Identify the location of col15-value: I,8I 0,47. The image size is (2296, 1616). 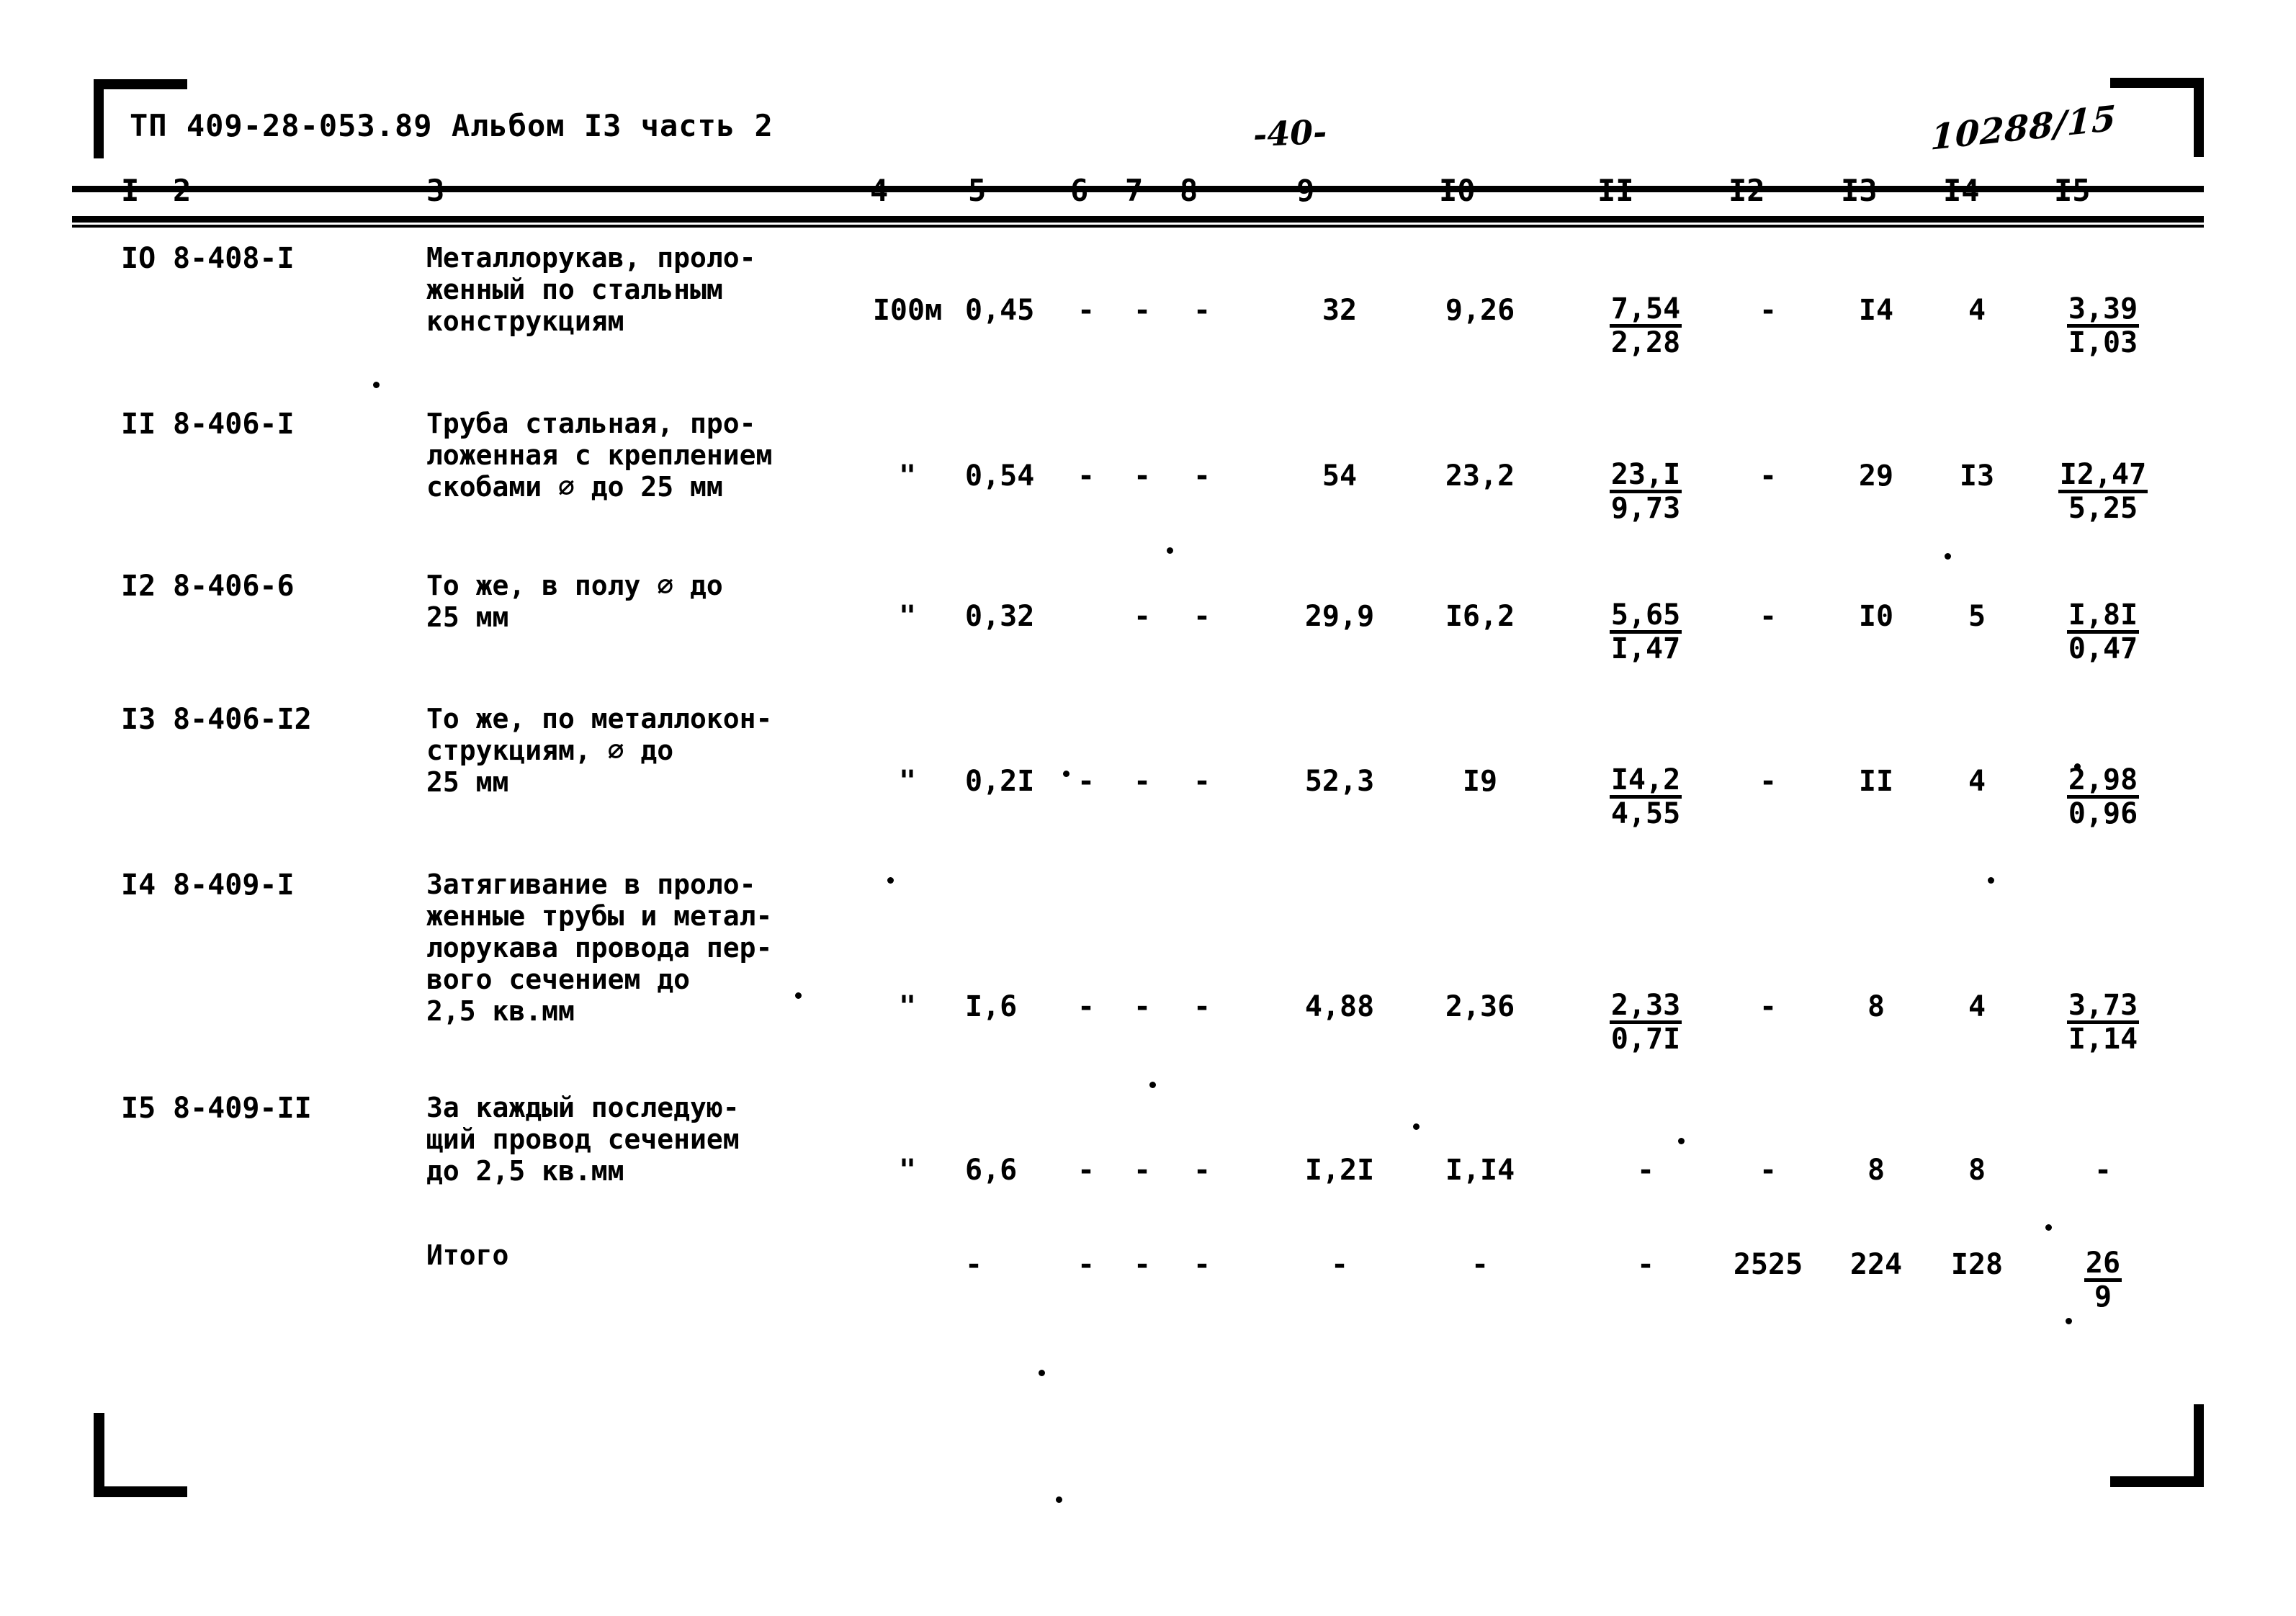
(2103, 632).